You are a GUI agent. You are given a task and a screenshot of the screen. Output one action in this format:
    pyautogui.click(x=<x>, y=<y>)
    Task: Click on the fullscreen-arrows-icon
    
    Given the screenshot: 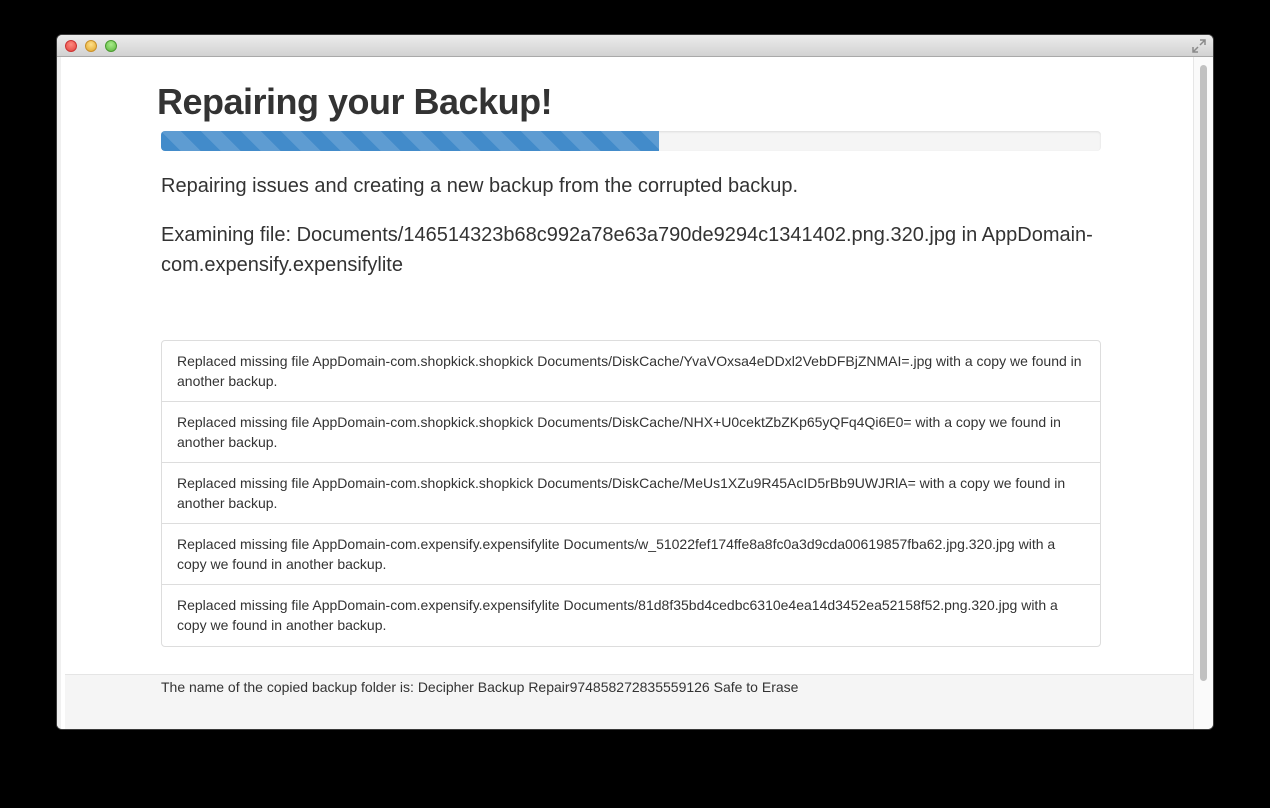 What is the action you would take?
    pyautogui.click(x=1199, y=46)
    